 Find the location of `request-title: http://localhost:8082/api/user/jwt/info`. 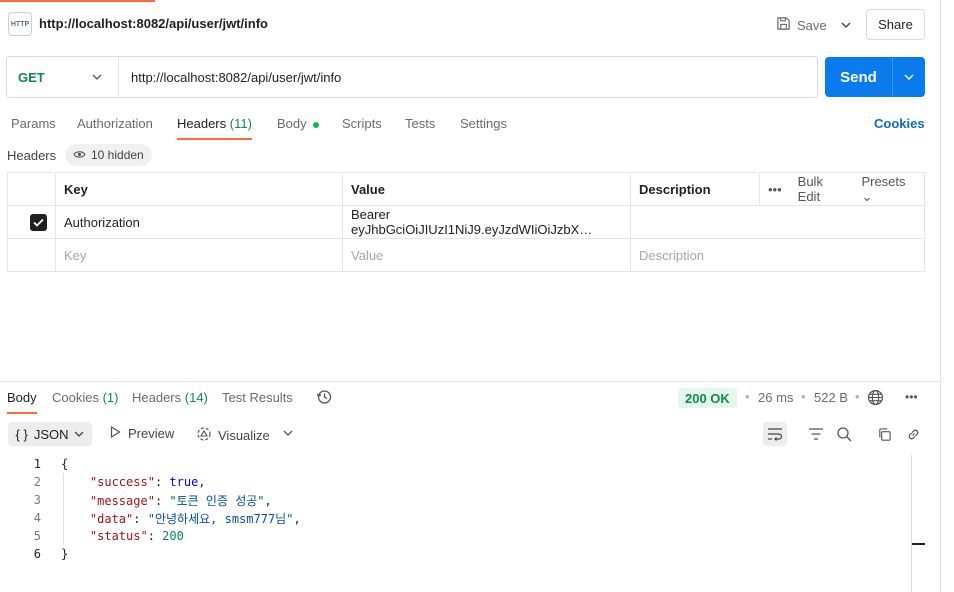

request-title: http://localhost:8082/api/user/jwt/info is located at coordinates (153, 23).